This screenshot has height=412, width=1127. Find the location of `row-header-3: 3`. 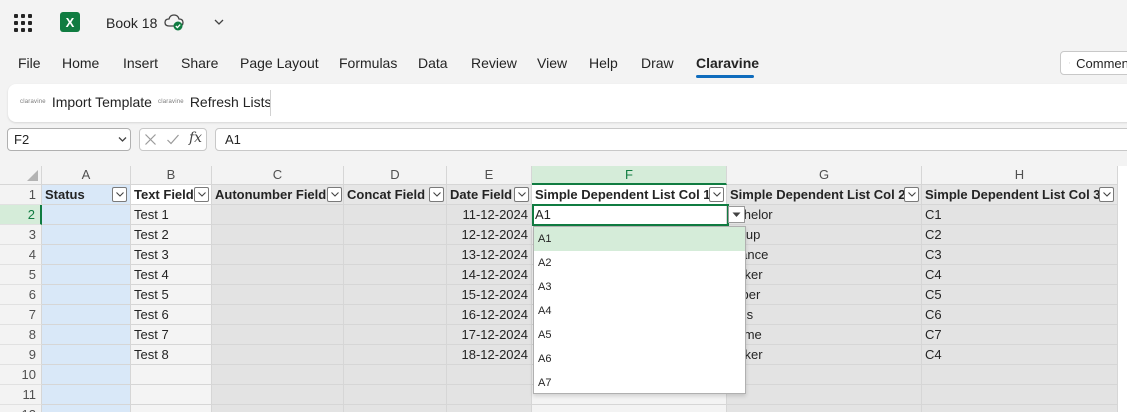

row-header-3: 3 is located at coordinates (21, 235).